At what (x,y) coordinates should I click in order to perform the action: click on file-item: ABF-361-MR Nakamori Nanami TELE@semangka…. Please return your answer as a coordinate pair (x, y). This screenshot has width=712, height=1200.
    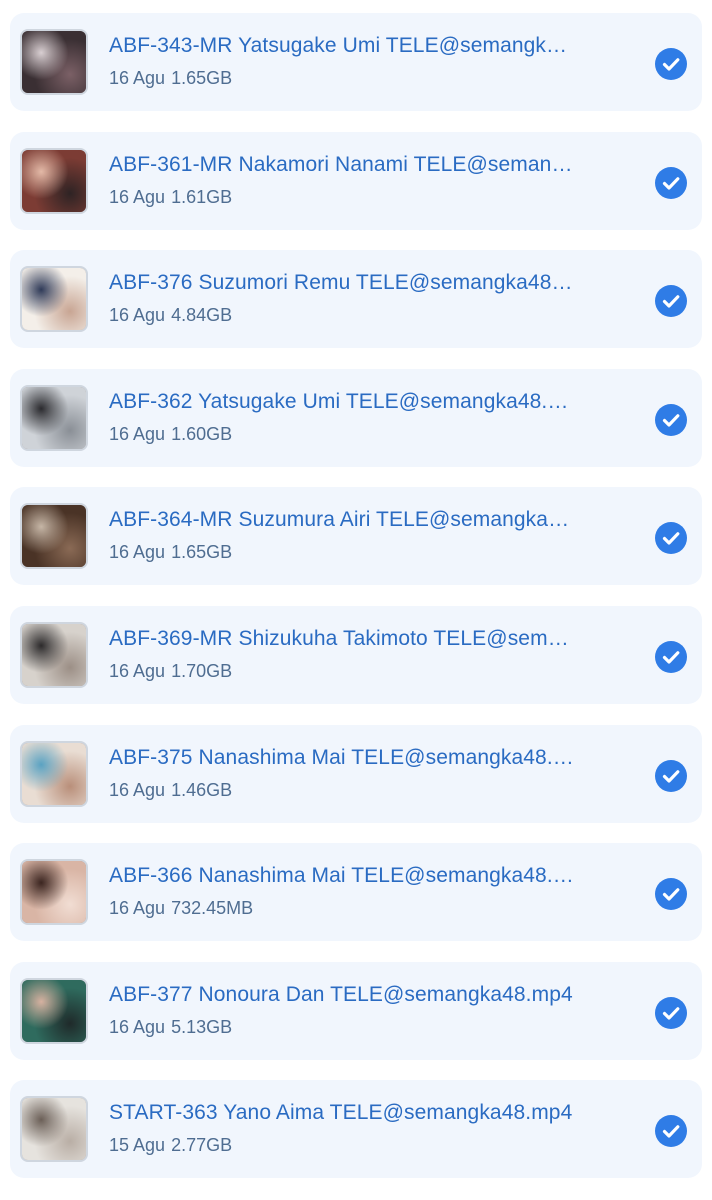
    Looking at the image, I should click on (356, 180).